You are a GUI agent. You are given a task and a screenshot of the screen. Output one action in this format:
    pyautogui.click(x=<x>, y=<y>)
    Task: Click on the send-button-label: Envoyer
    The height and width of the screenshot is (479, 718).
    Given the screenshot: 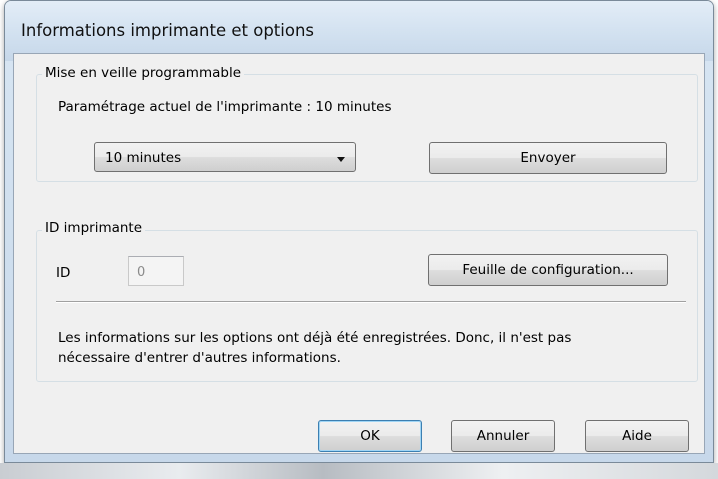 What is the action you would take?
    pyautogui.click(x=548, y=158)
    